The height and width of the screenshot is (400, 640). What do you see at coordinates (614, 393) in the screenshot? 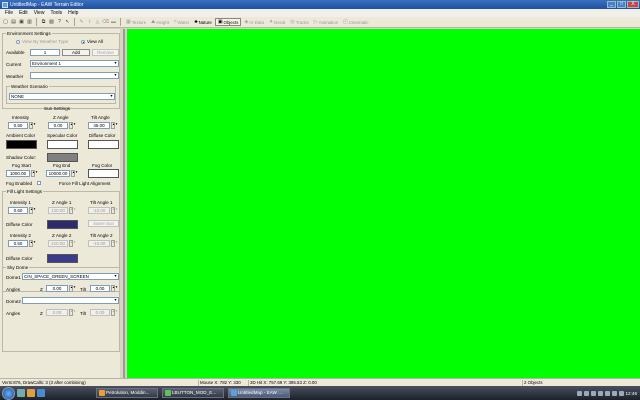
I see `language-icon` at bounding box center [614, 393].